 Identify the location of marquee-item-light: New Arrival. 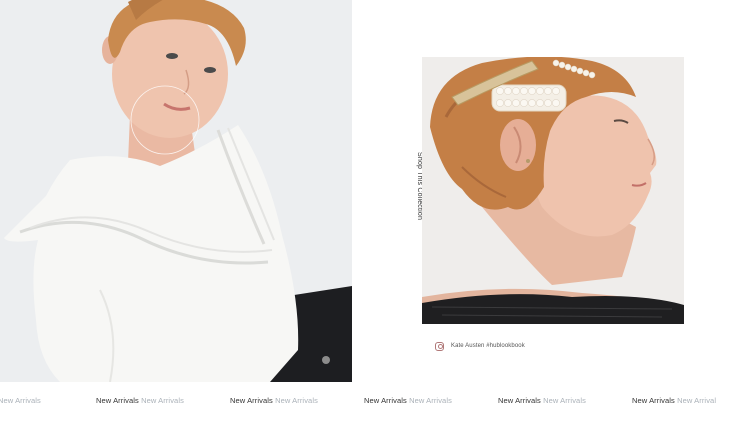
(697, 400).